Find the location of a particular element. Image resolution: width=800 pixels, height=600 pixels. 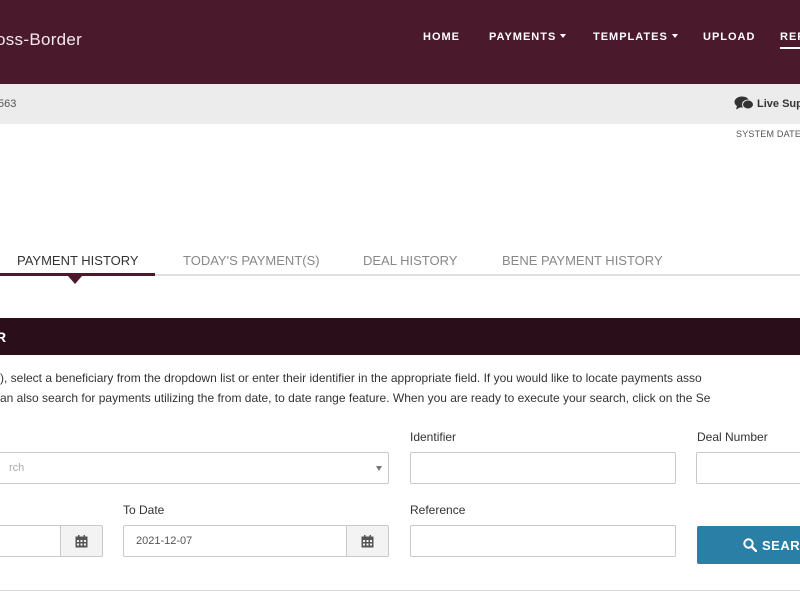

nav-payments: PAYMENTS is located at coordinates (528, 37).